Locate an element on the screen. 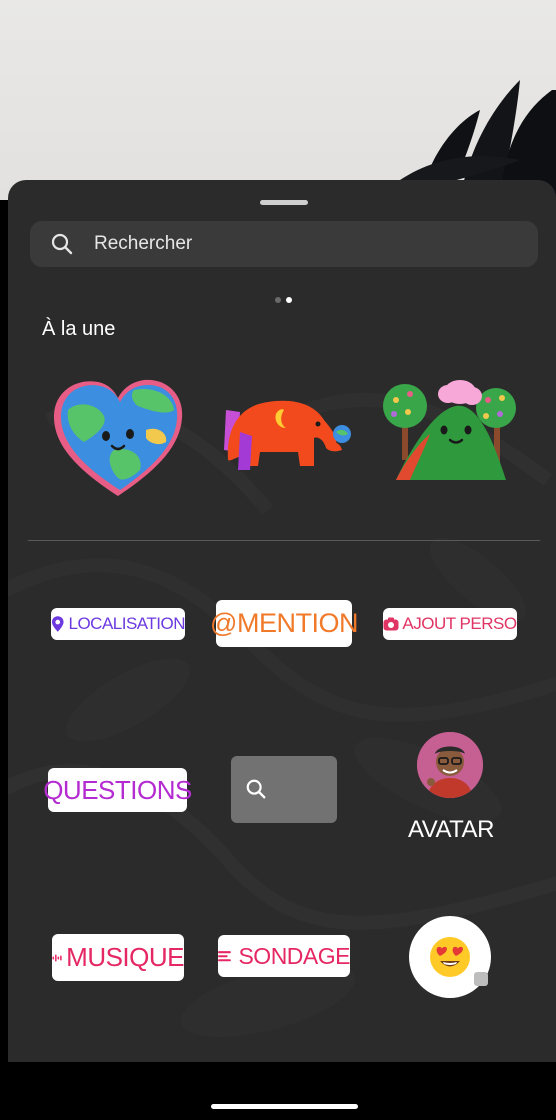 The height and width of the screenshot is (1120, 556). earth-heart-sticker is located at coordinates (118, 435).